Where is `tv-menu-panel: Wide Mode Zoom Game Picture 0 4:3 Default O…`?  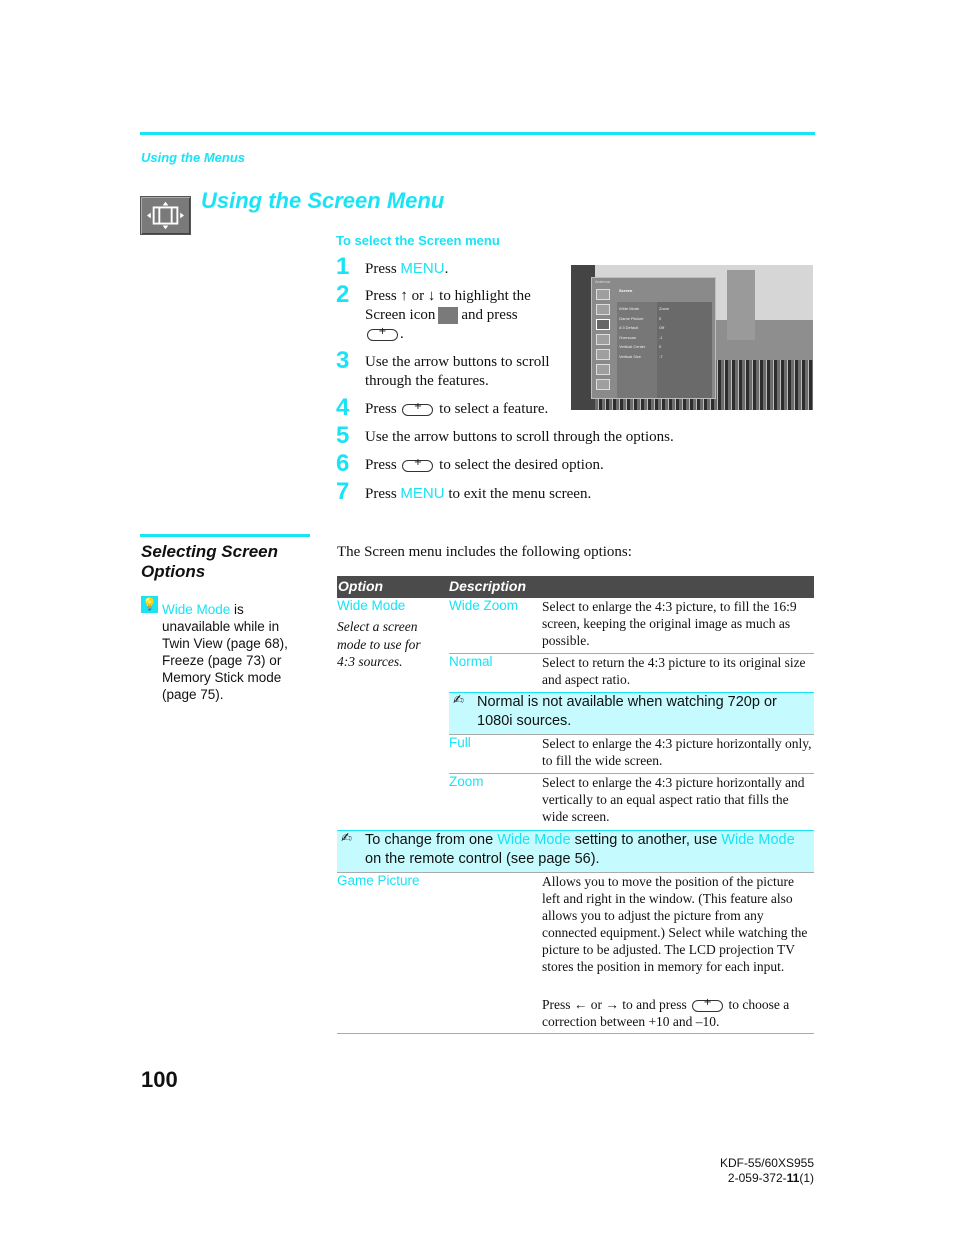 tv-menu-panel: Wide Mode Zoom Game Picture 0 4:3 Default O… is located at coordinates (664, 350).